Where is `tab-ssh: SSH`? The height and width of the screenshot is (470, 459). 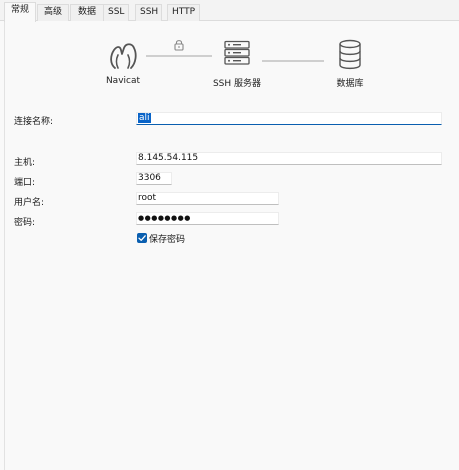 tab-ssh: SSH is located at coordinates (148, 12).